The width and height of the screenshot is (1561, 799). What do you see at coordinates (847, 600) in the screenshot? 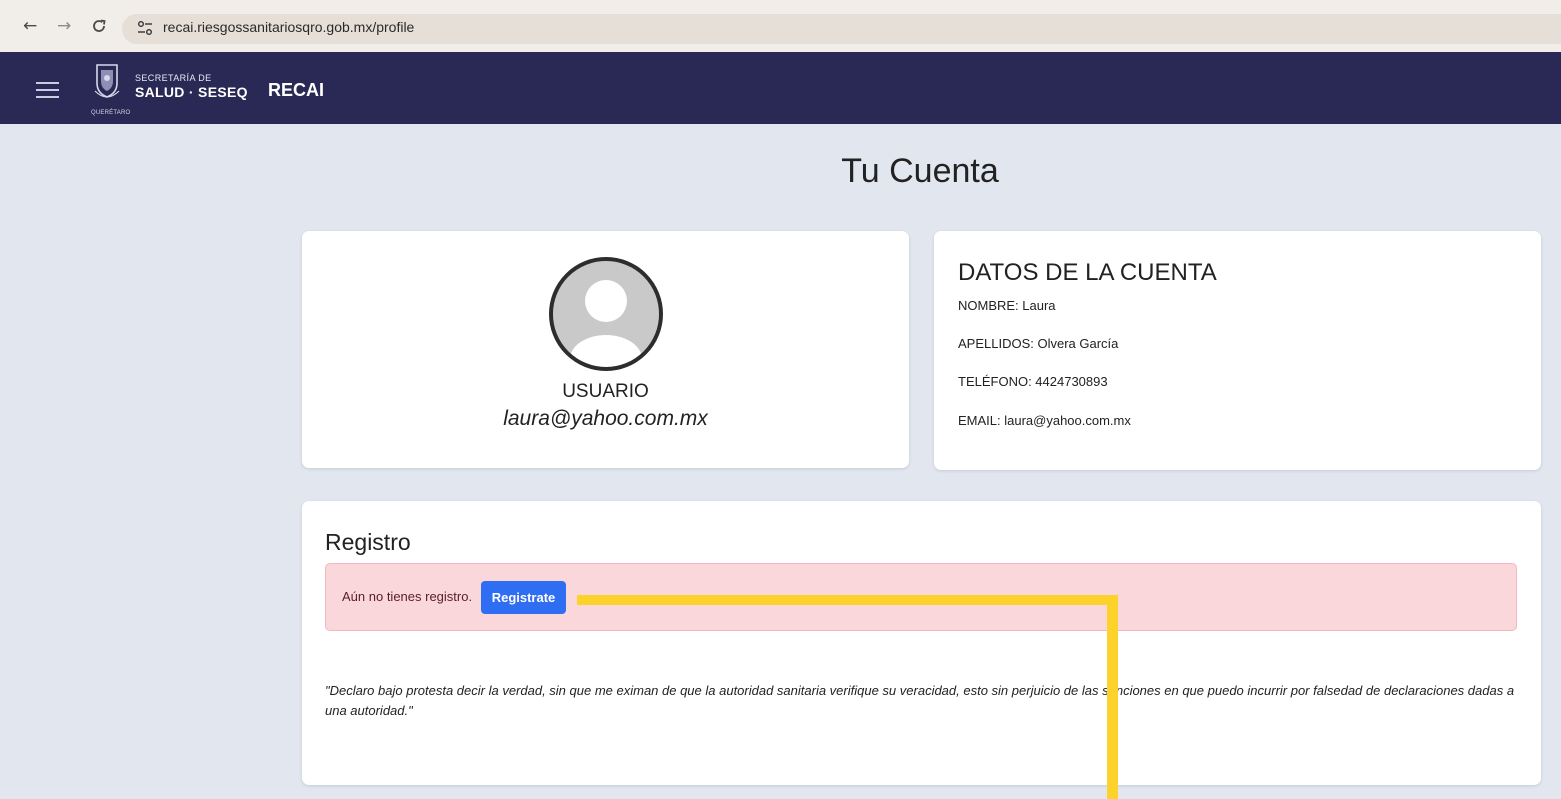
I see `annotation-line-horizontal` at bounding box center [847, 600].